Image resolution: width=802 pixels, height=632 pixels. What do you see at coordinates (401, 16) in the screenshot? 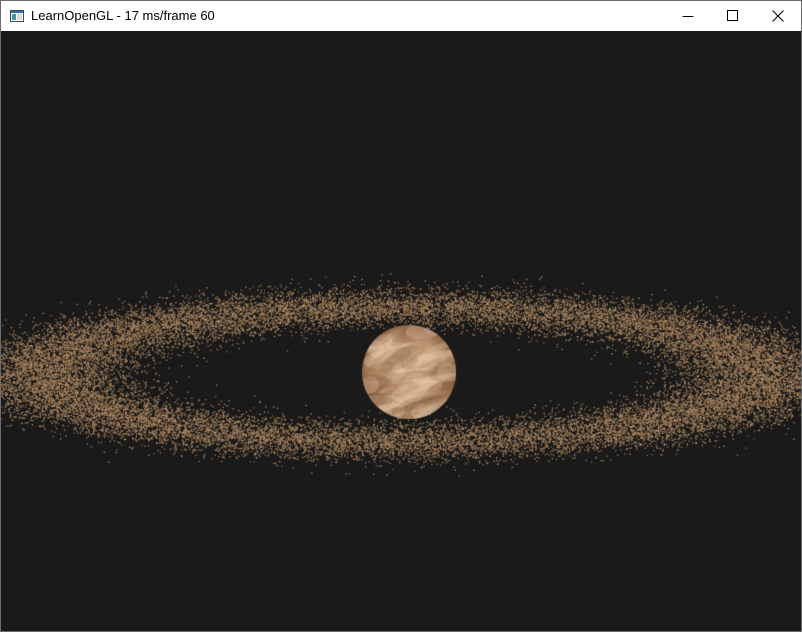
I see `title-bar: LearnOpenGL - 17 ms/frame 60` at bounding box center [401, 16].